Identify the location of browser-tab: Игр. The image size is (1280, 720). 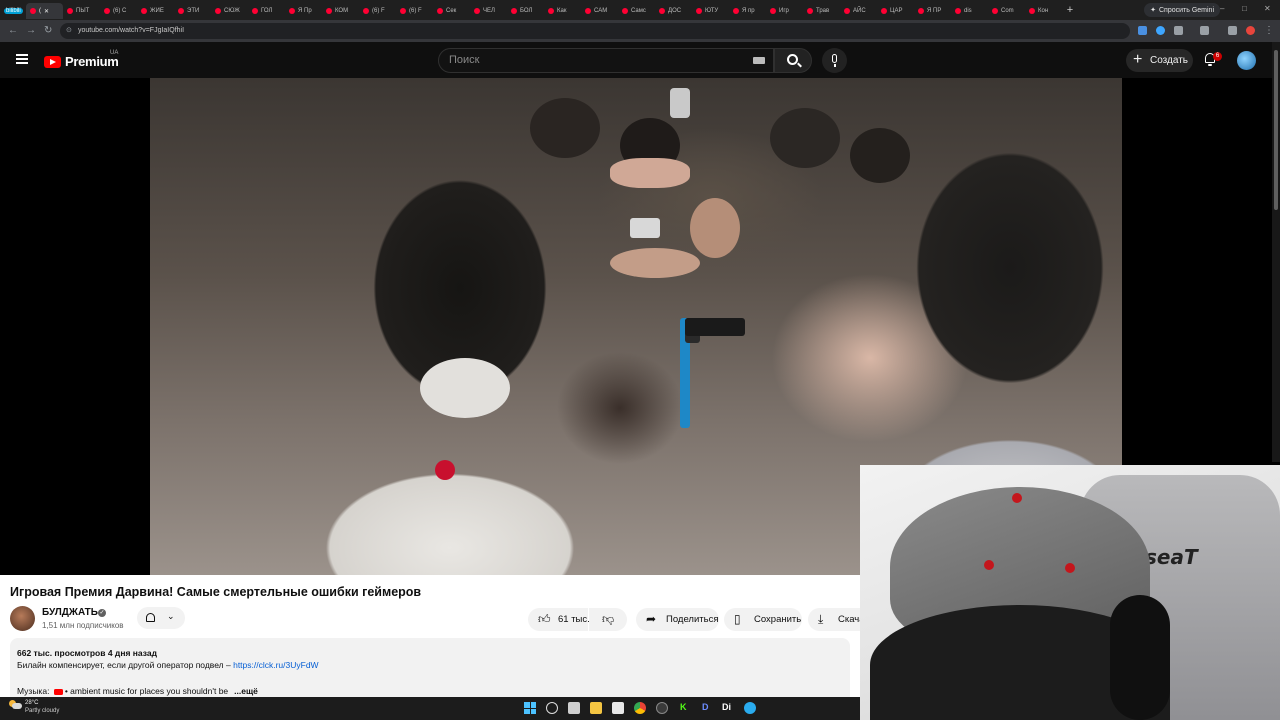
(784, 11).